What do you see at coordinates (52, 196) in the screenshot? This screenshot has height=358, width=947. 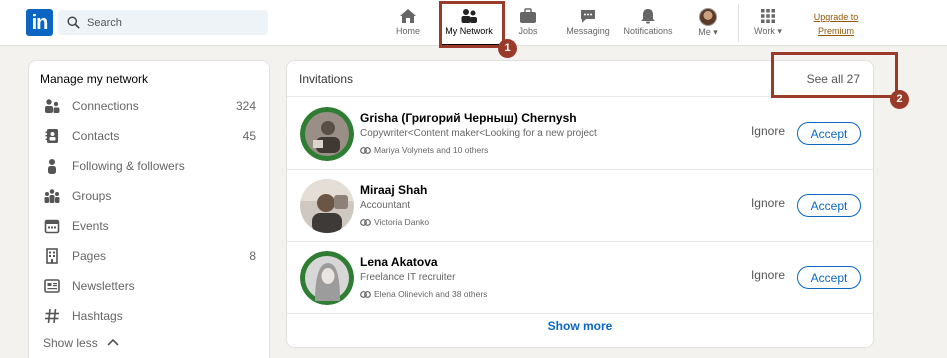 I see `groups-icon` at bounding box center [52, 196].